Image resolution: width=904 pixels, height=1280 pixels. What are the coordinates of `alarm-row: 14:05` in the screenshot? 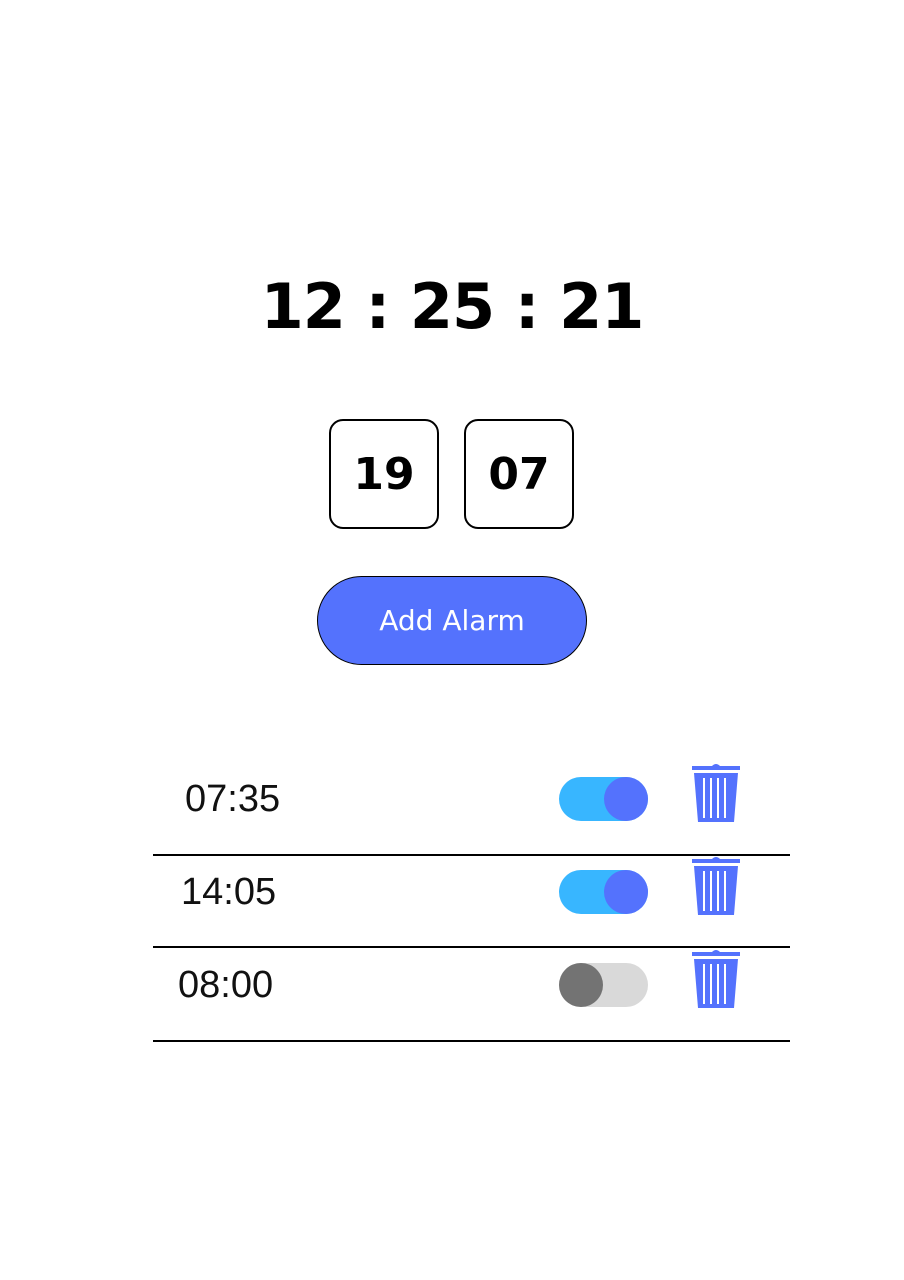 It's located at (471, 893).